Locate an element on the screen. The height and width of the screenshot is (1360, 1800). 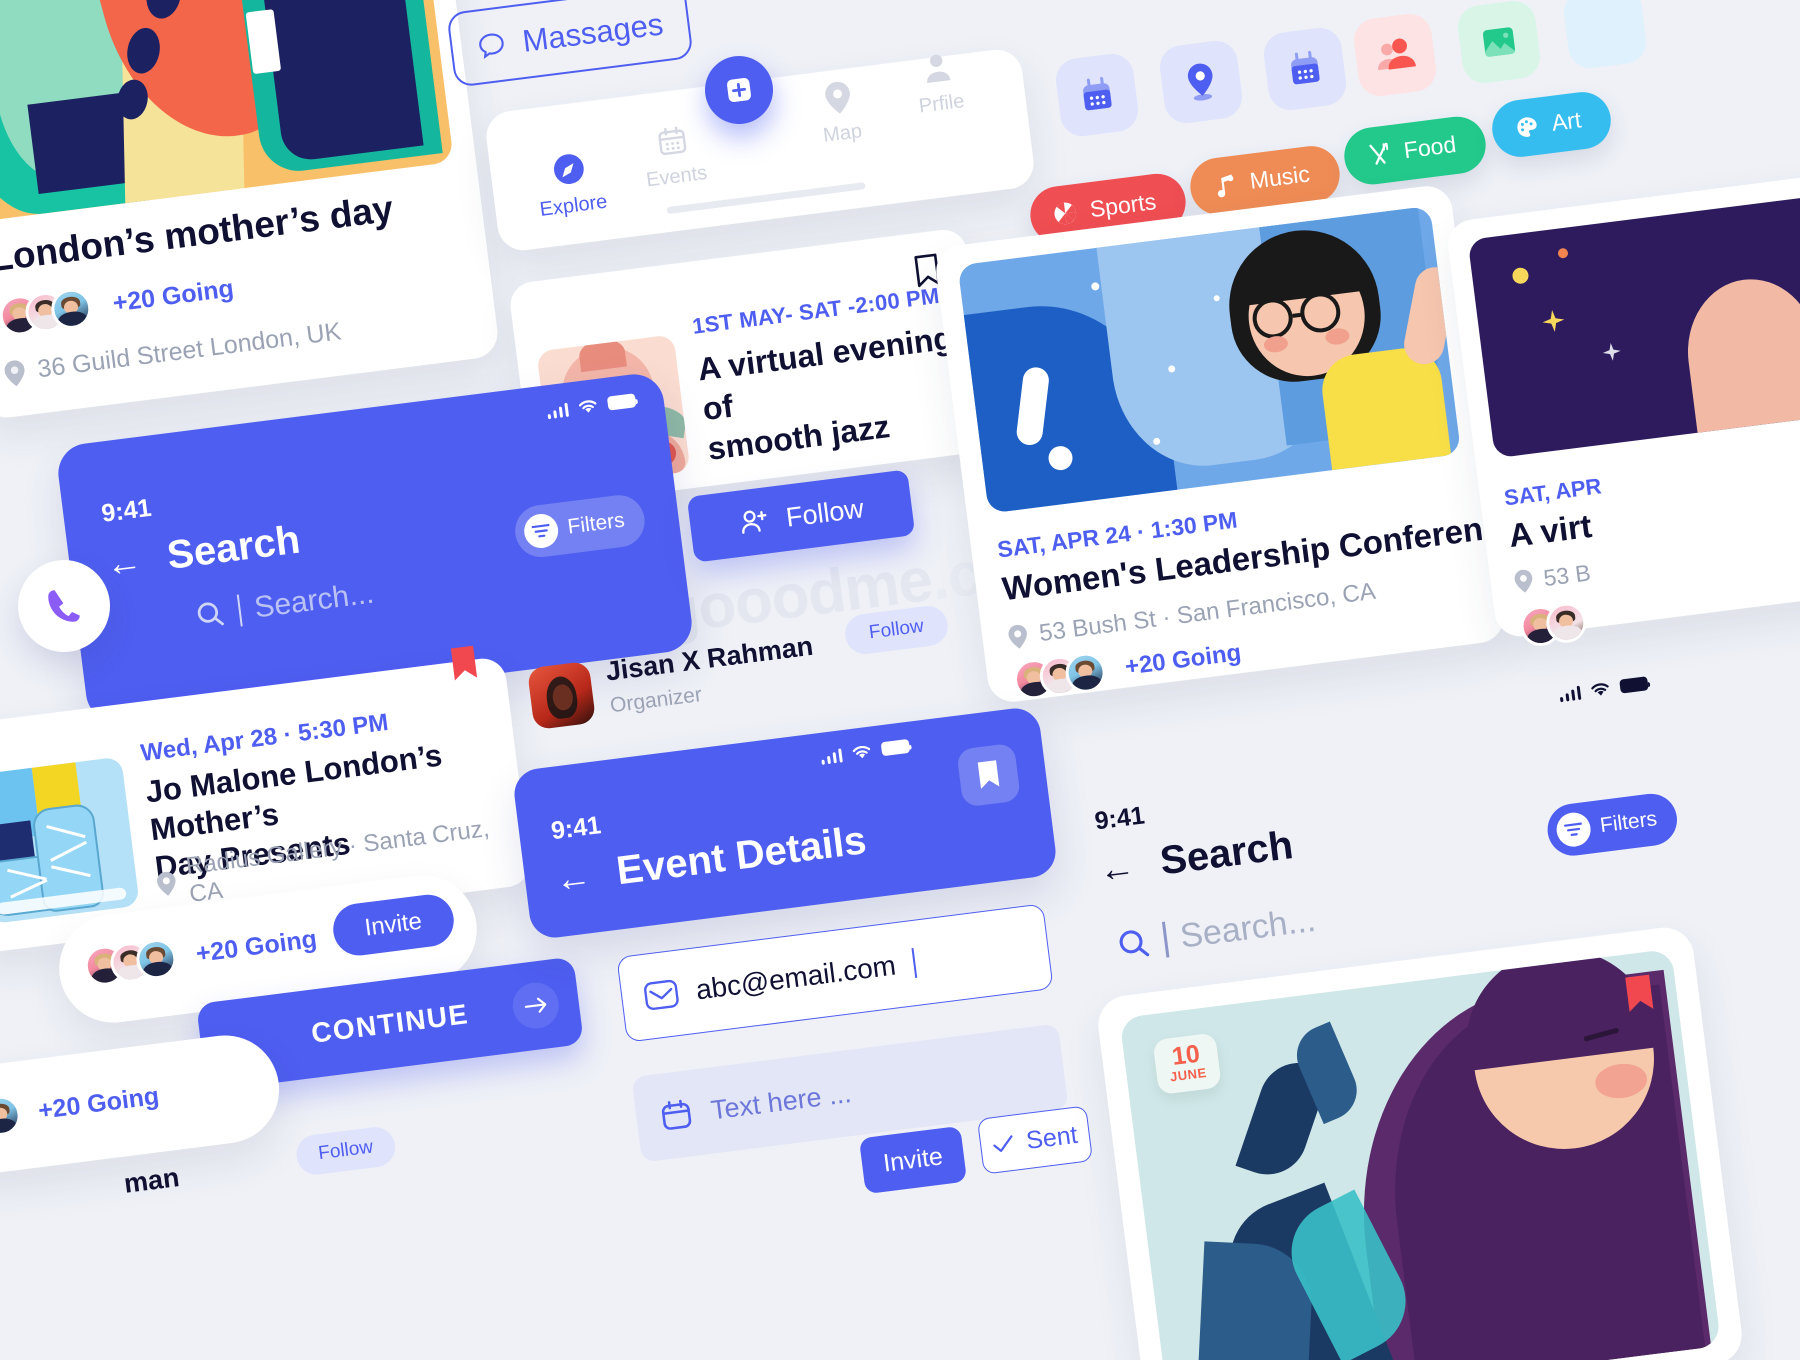
email-field: abc@email.com is located at coordinates (835, 973).